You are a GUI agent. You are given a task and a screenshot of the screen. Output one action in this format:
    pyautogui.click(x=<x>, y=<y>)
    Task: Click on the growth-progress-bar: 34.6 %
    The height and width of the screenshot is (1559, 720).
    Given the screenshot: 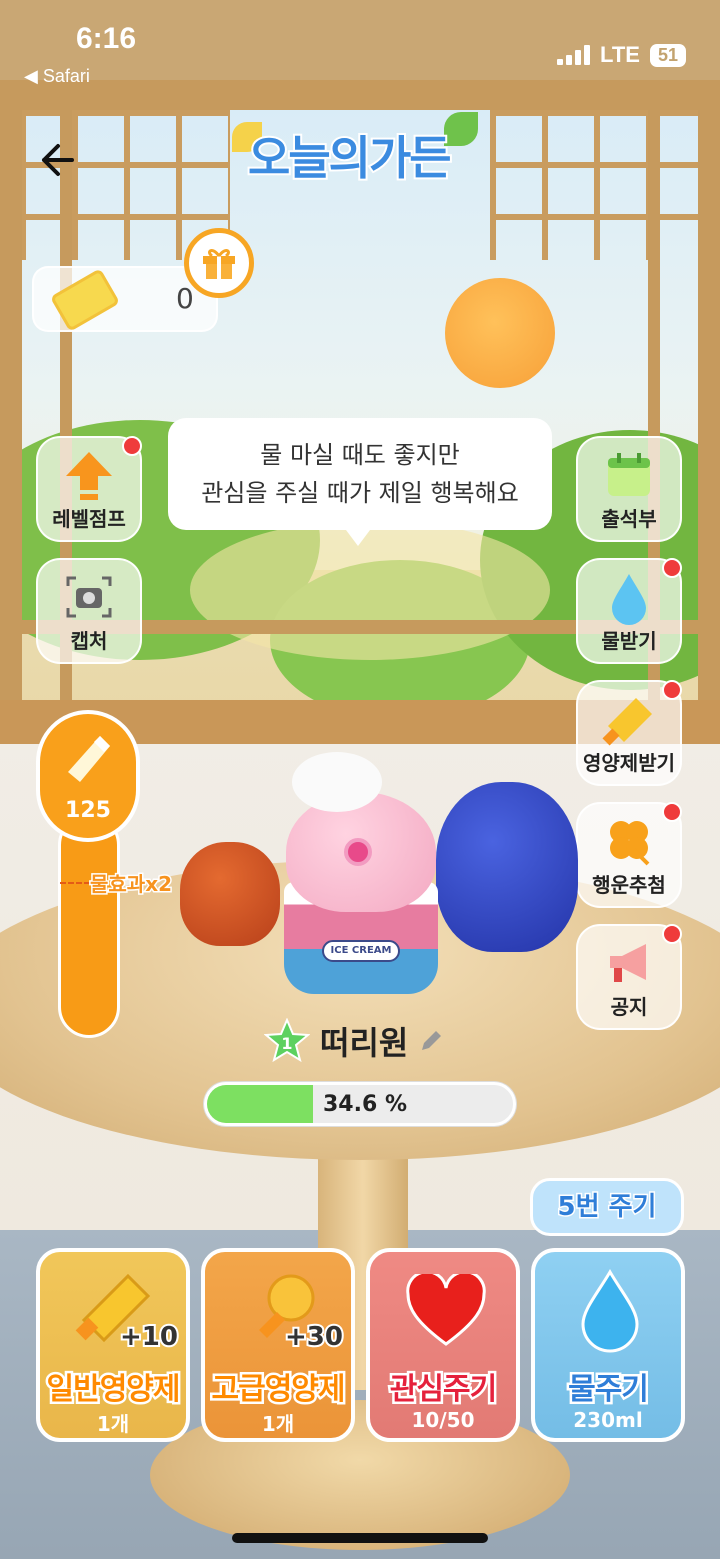 What is the action you would take?
    pyautogui.click(x=360, y=1104)
    